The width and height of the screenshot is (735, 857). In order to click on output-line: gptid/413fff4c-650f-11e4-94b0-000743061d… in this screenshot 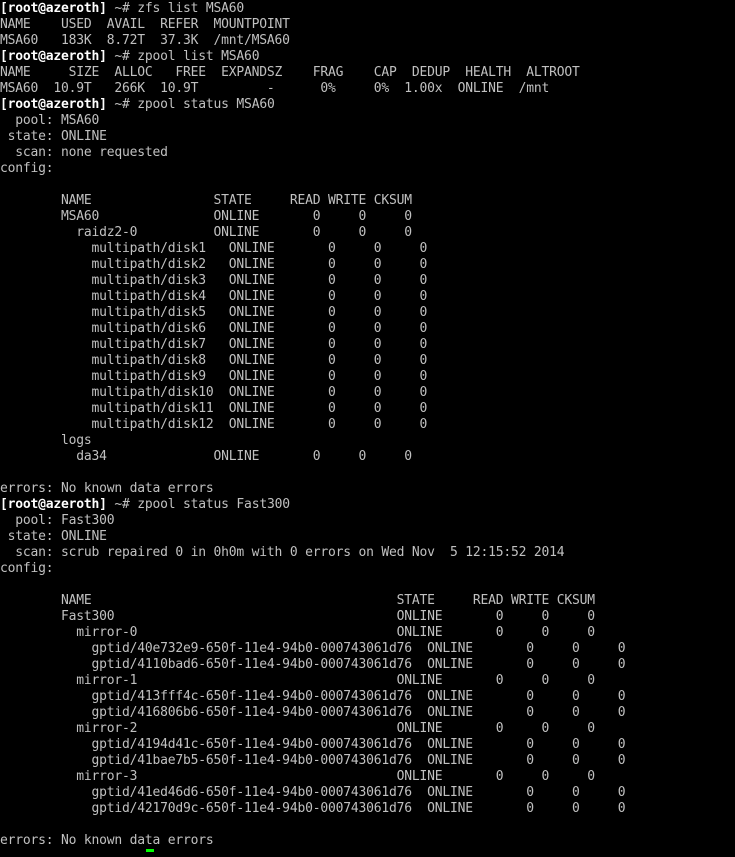, I will do `click(313, 696)`.